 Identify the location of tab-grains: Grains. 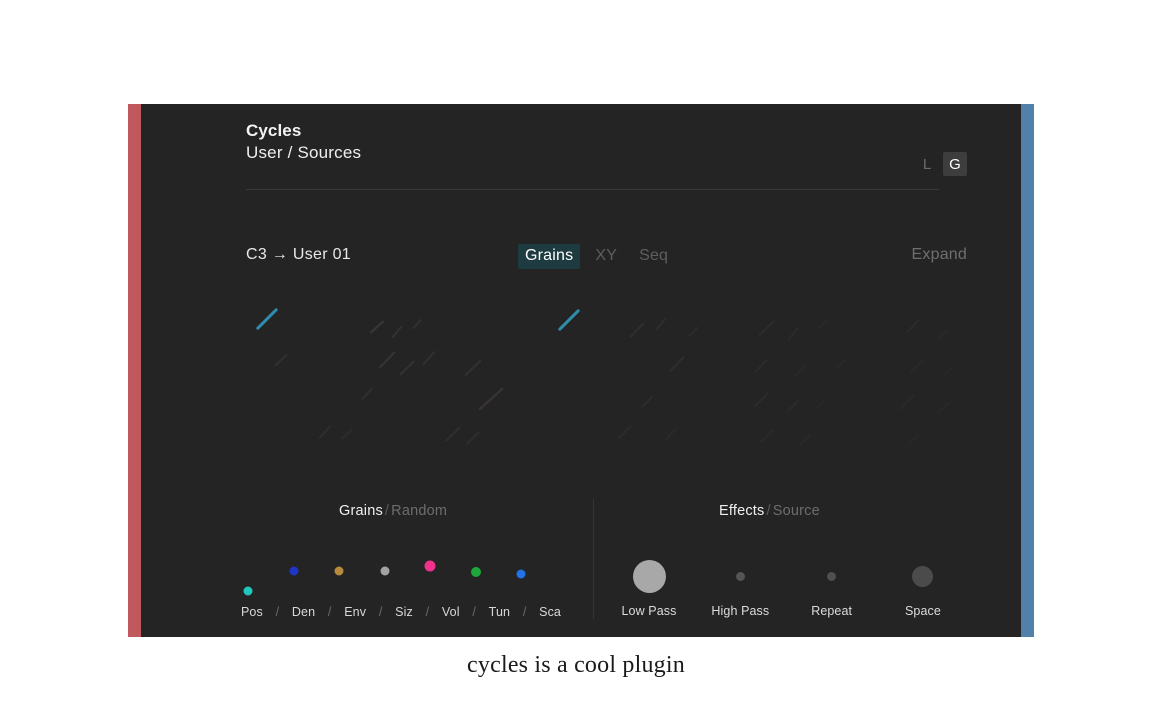
(549, 256).